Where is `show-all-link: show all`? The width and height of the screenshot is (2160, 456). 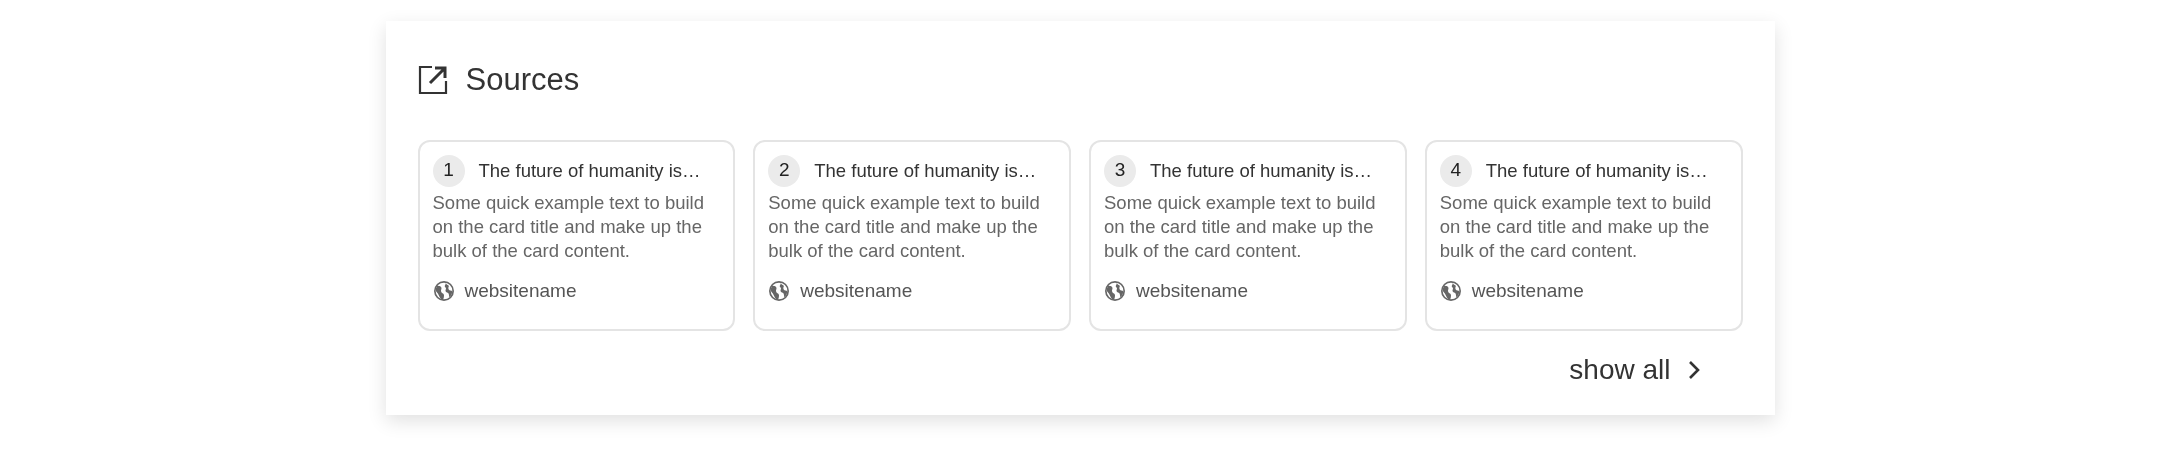
show-all-link: show all is located at coordinates (1635, 369).